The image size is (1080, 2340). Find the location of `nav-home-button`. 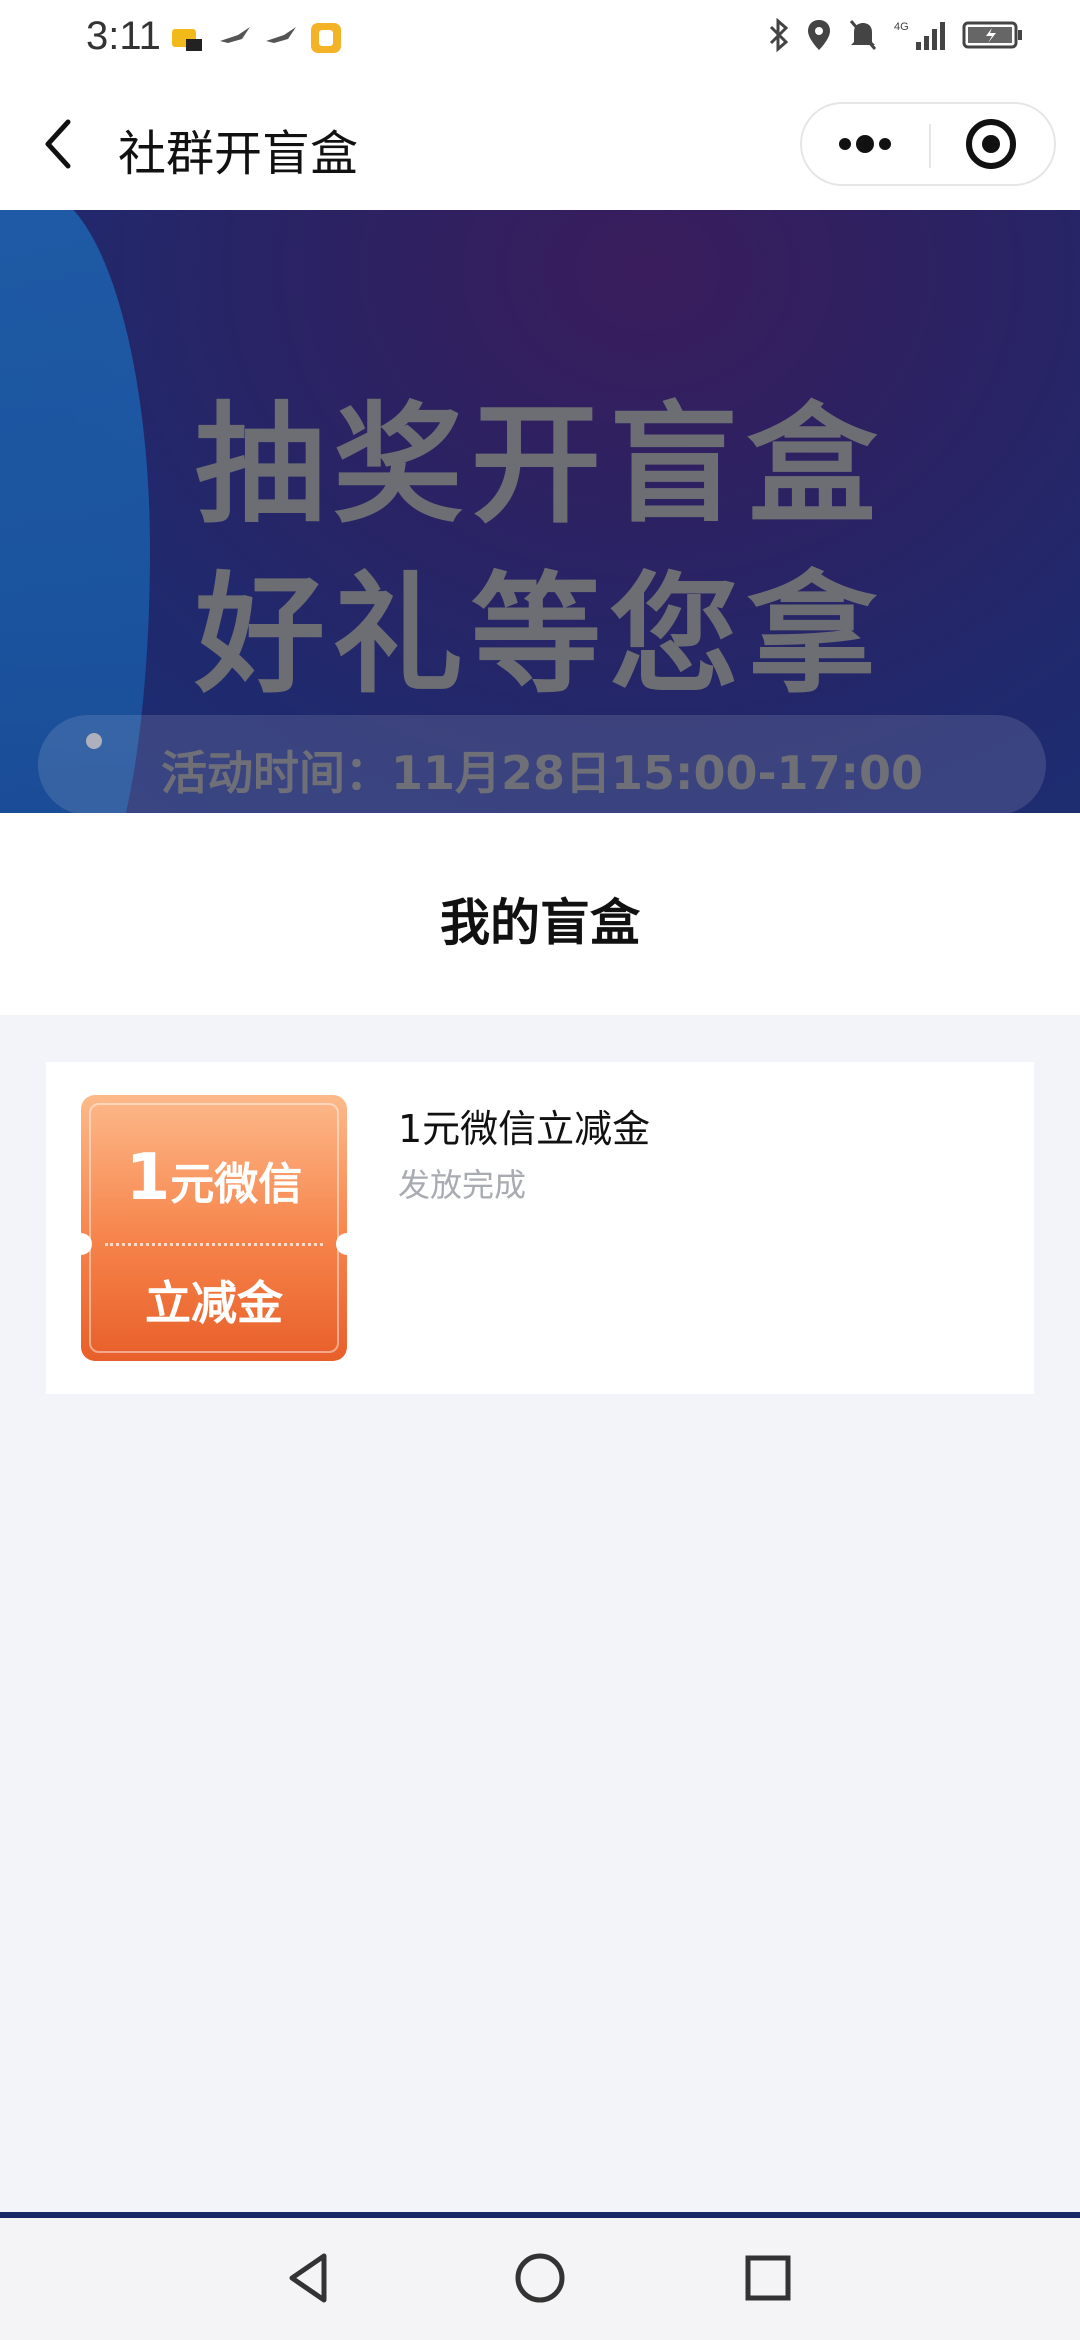

nav-home-button is located at coordinates (540, 2278).